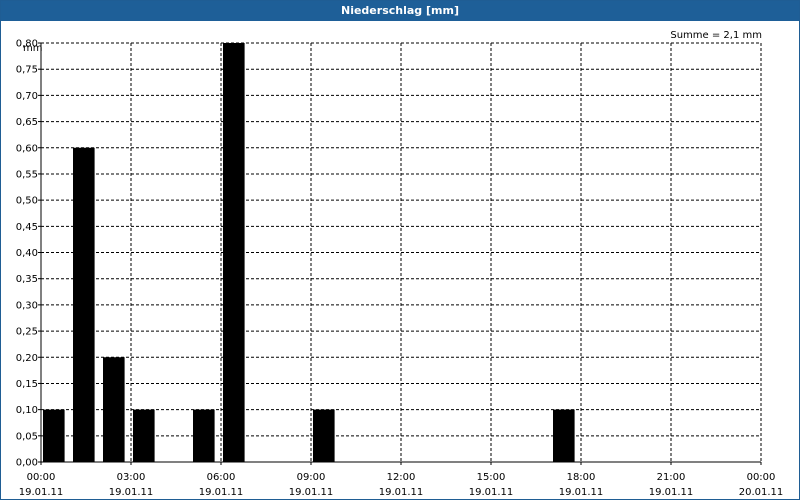 This screenshot has height=501, width=800. What do you see at coordinates (27, 332) in the screenshot?
I see `y-tick-label: 0,25` at bounding box center [27, 332].